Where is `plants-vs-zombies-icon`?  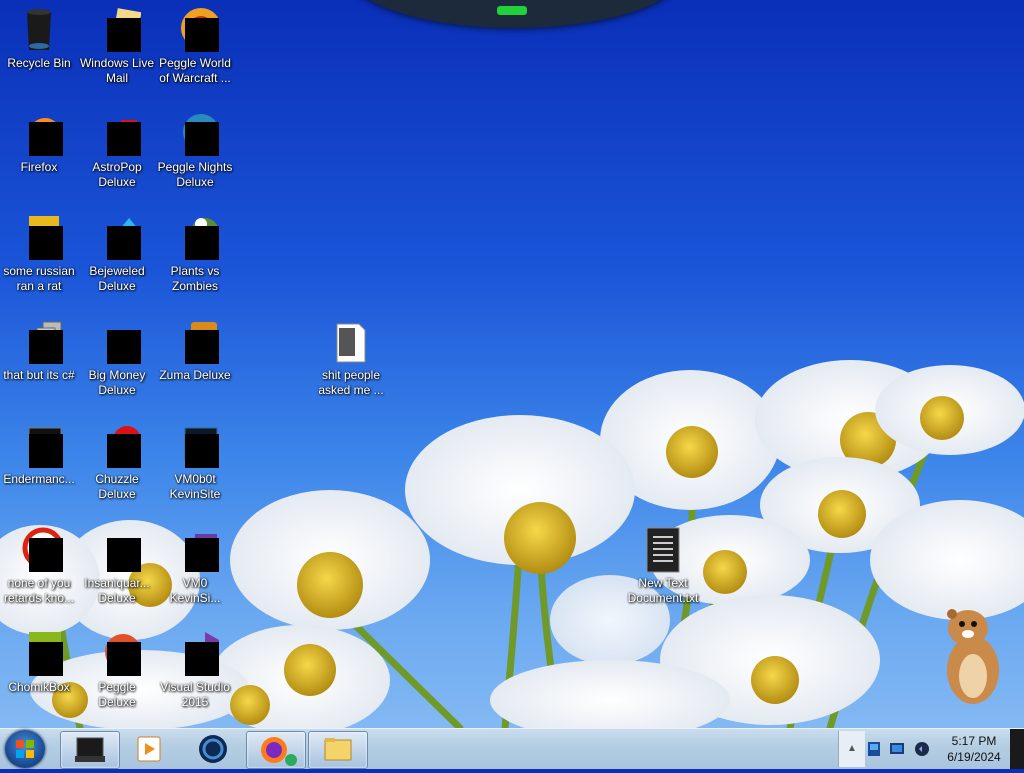
plants-vs-zombies-icon is located at coordinates (195, 238).